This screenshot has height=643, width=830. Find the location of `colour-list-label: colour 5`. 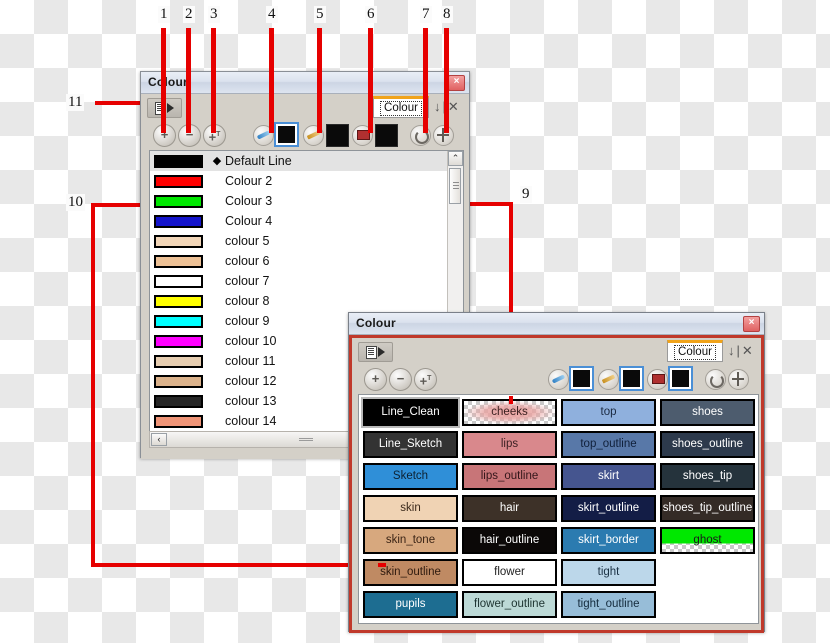

colour-list-label: colour 5 is located at coordinates (247, 241).